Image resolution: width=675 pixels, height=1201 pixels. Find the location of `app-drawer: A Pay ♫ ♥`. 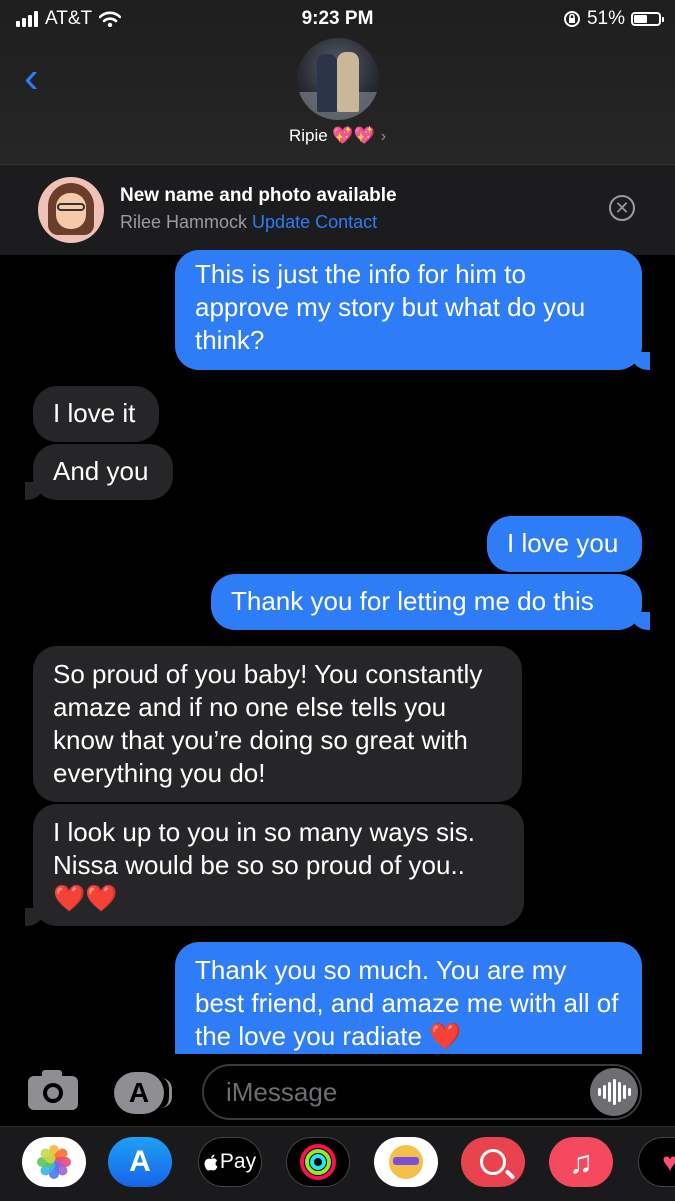

app-drawer: A Pay ♫ ♥ is located at coordinates (337, 1163).